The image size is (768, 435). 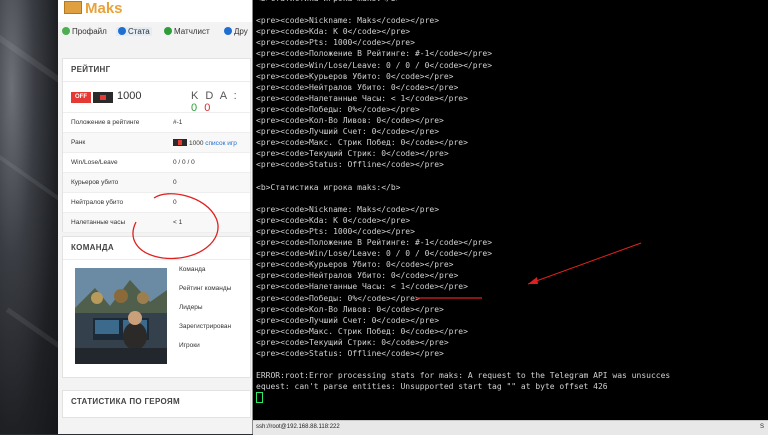 What do you see at coordinates (41, 217) in the screenshot?
I see `desktop-background` at bounding box center [41, 217].